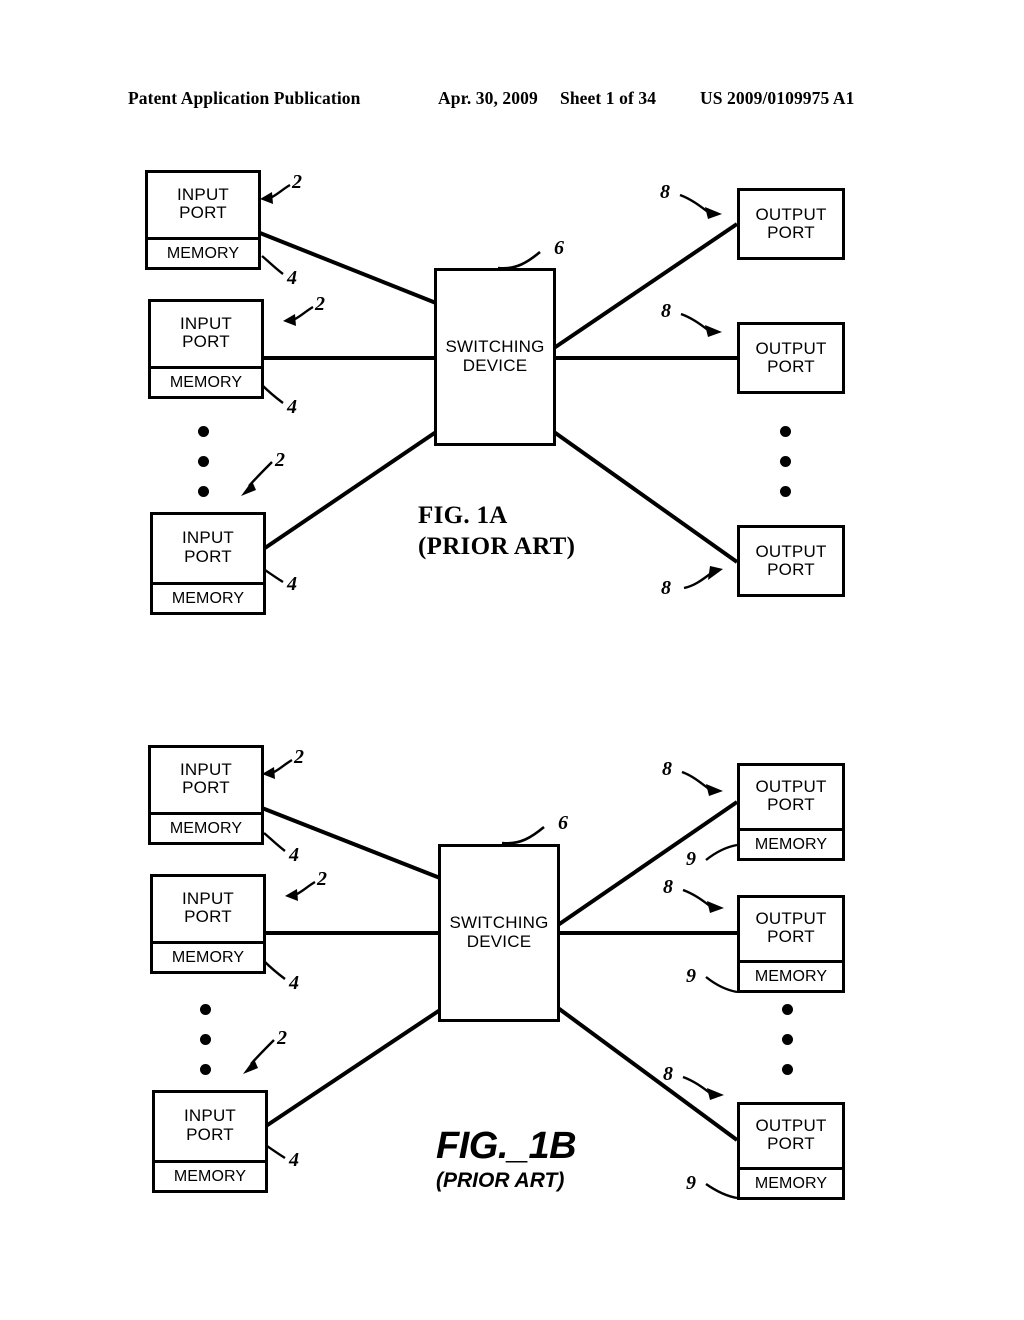 The image size is (1024, 1320). What do you see at coordinates (506, 1146) in the screenshot?
I see `figure-caption-main: FIG._1B` at bounding box center [506, 1146].